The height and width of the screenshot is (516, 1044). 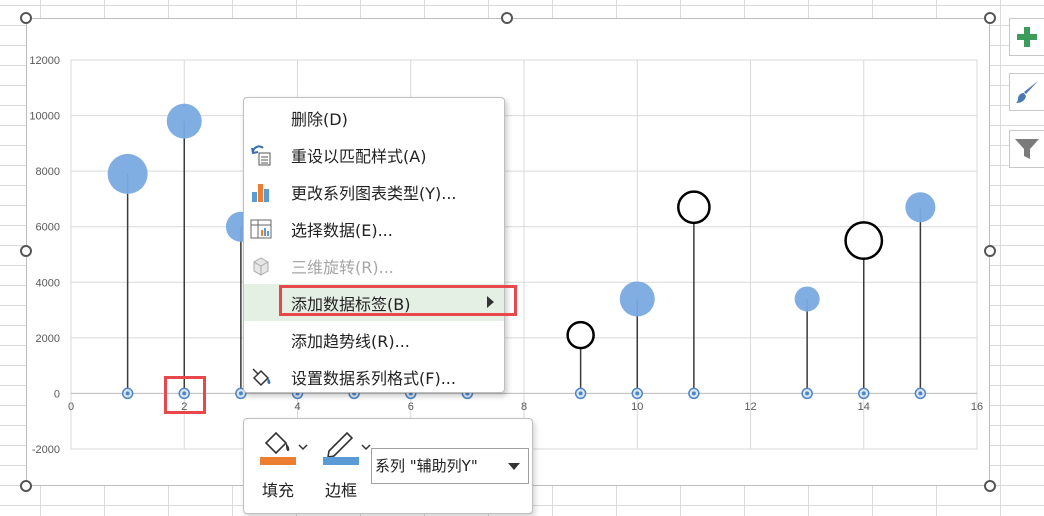 What do you see at coordinates (319, 119) in the screenshot?
I see `menu-item-label: 删除(D)` at bounding box center [319, 119].